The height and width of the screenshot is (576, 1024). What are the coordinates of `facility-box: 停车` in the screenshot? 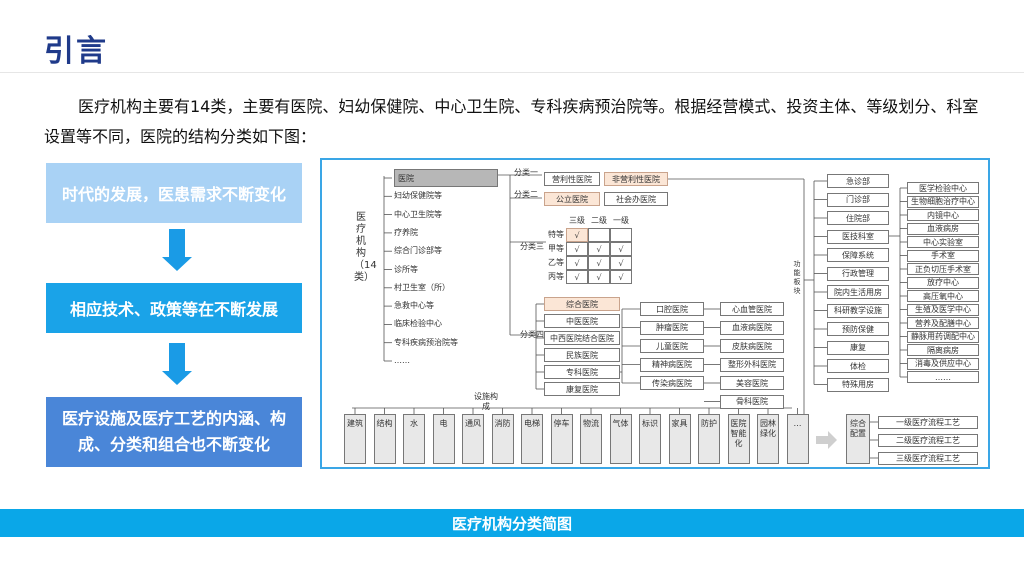 It's located at (561, 439).